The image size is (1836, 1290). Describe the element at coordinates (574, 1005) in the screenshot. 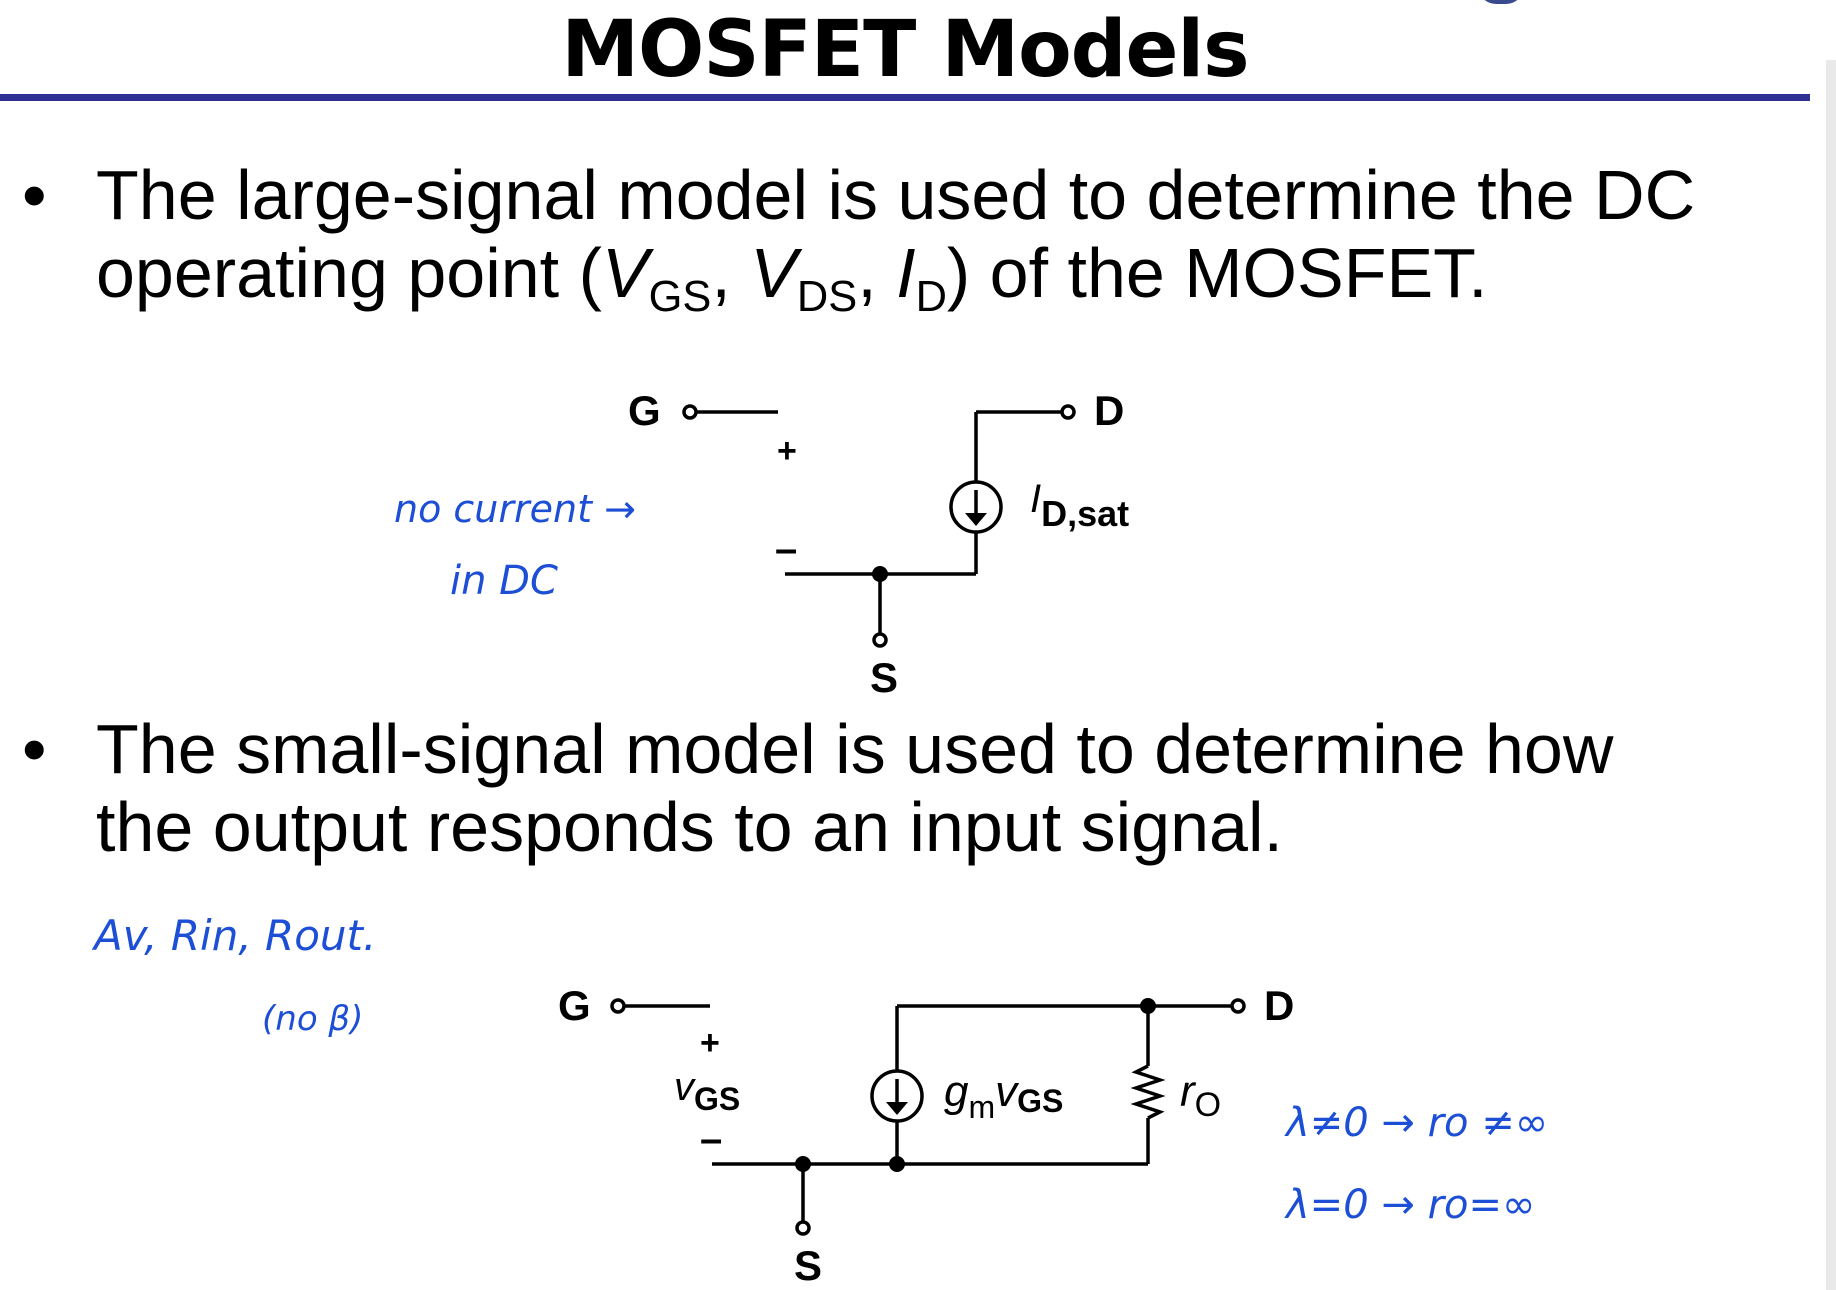

I see `ss-gate-label: G` at that location.